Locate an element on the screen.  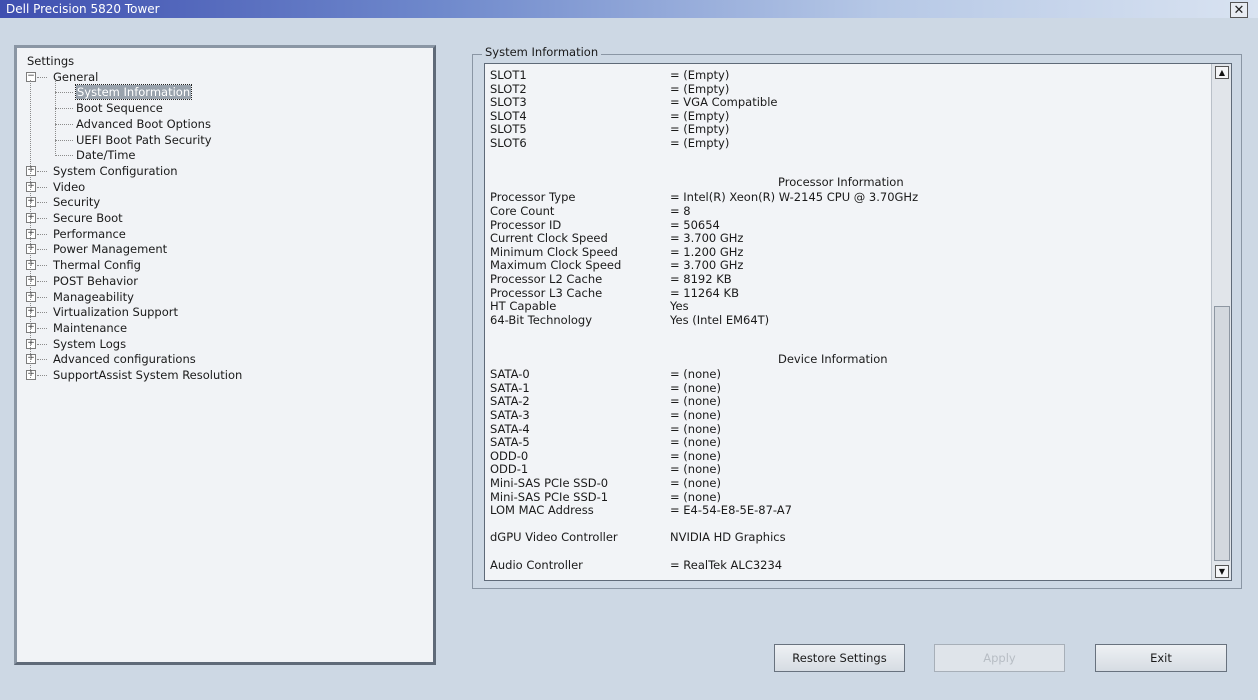
title-bar: Dell Precision 5820 Tower ✕ is located at coordinates (629, 9).